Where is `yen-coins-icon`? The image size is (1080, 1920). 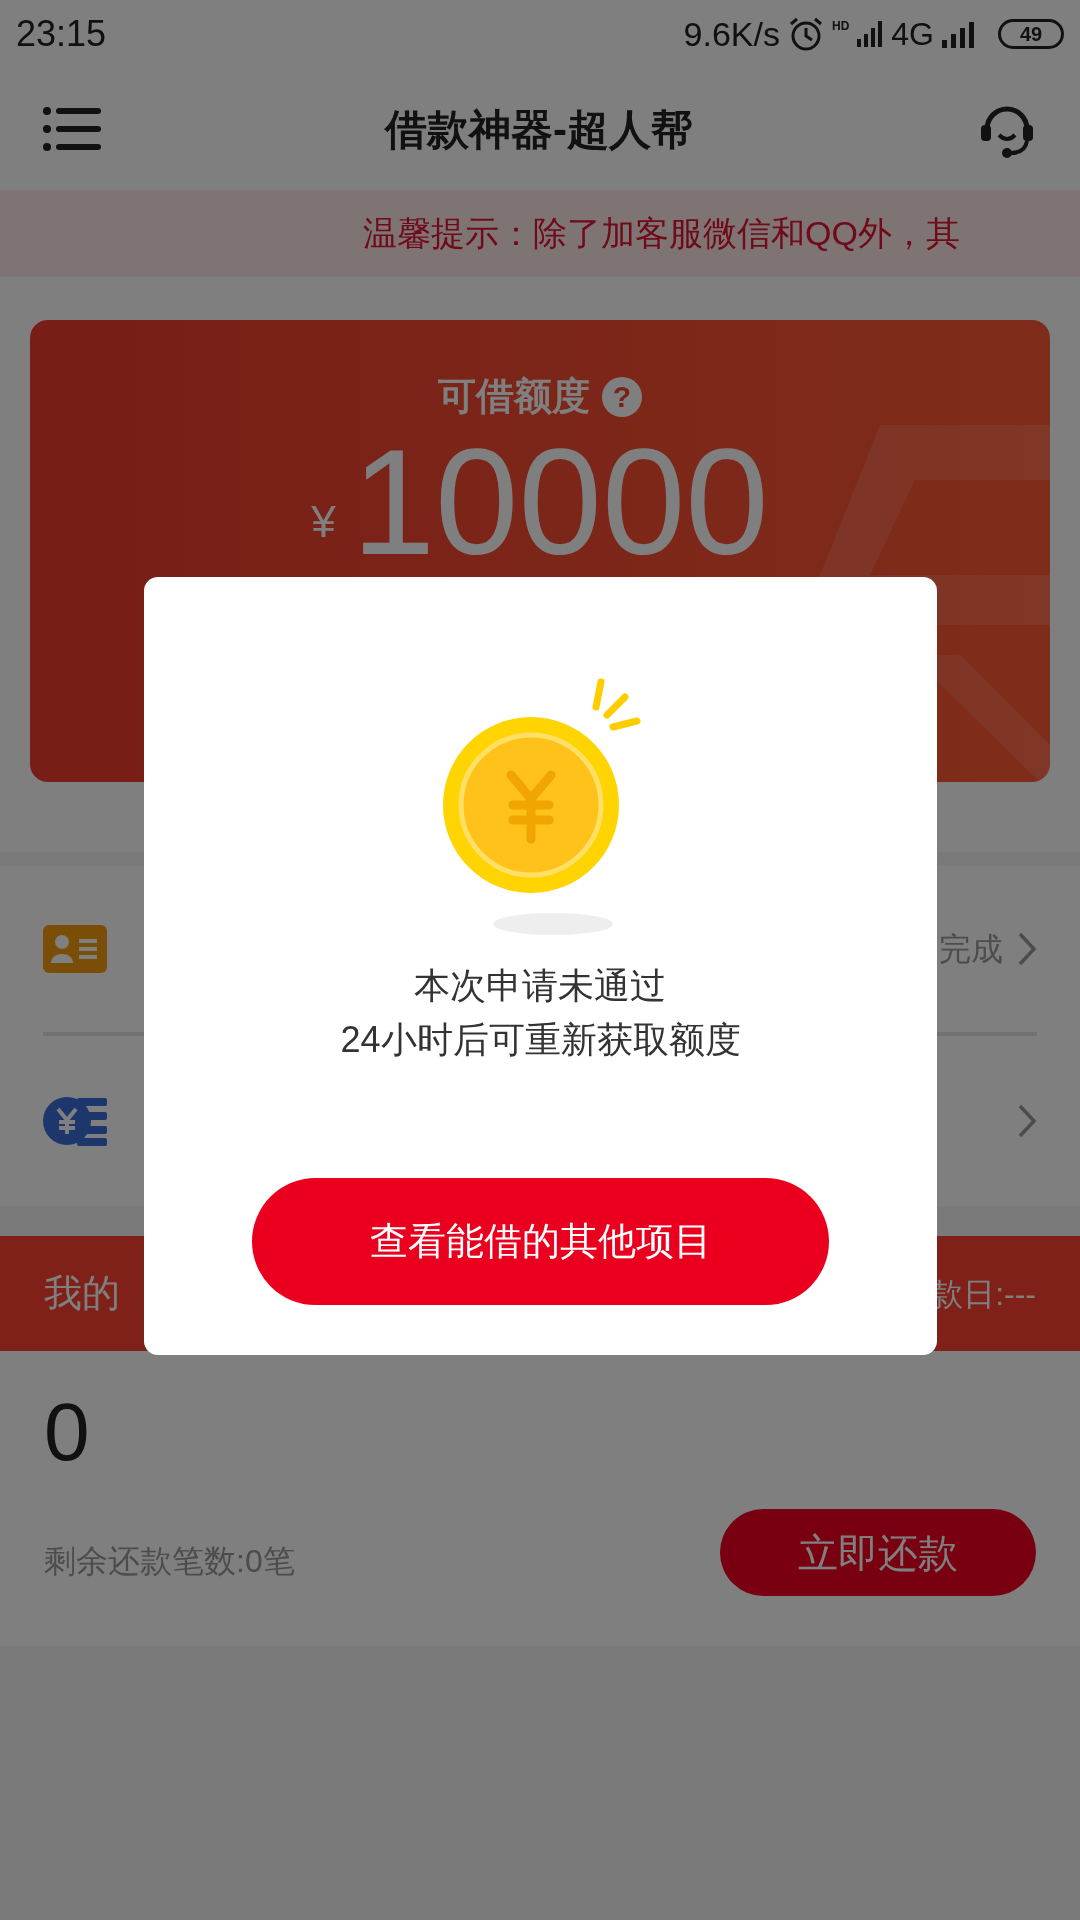 yen-coins-icon is located at coordinates (75, 1121).